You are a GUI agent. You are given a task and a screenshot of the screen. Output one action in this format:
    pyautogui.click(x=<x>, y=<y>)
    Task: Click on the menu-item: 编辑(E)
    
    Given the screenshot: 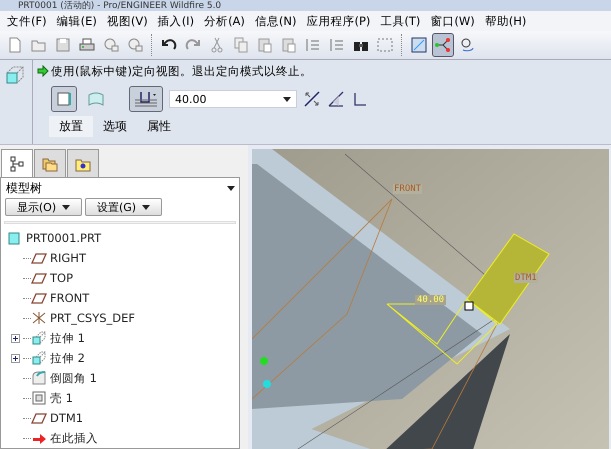 What is the action you would take?
    pyautogui.click(x=77, y=21)
    